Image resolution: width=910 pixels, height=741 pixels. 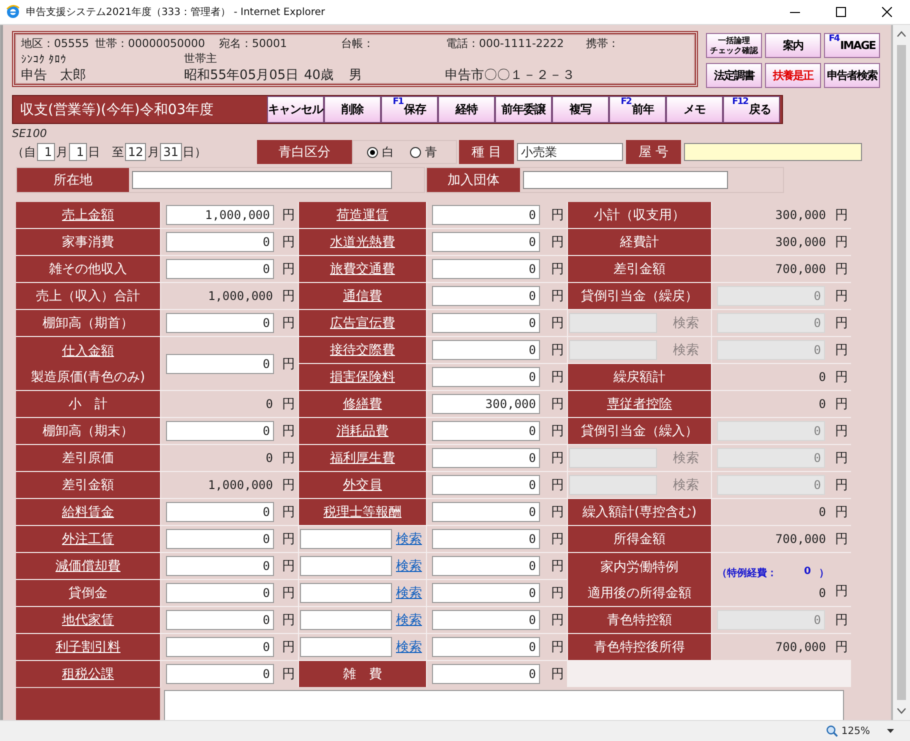 I want to click on toolbar-button: 一括論理 チェック確認, so click(x=734, y=45).